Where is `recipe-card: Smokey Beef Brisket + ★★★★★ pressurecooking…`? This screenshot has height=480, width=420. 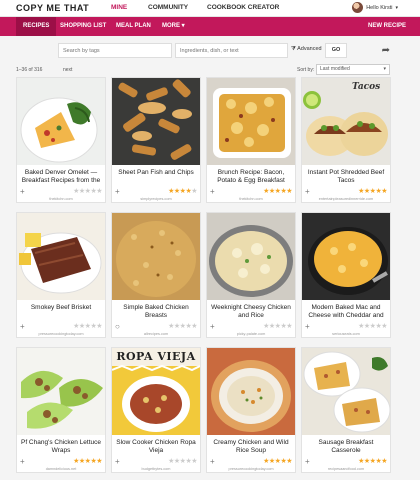 recipe-card: Smokey Beef Brisket + ★★★★★ pressurecooking… is located at coordinates (61, 275).